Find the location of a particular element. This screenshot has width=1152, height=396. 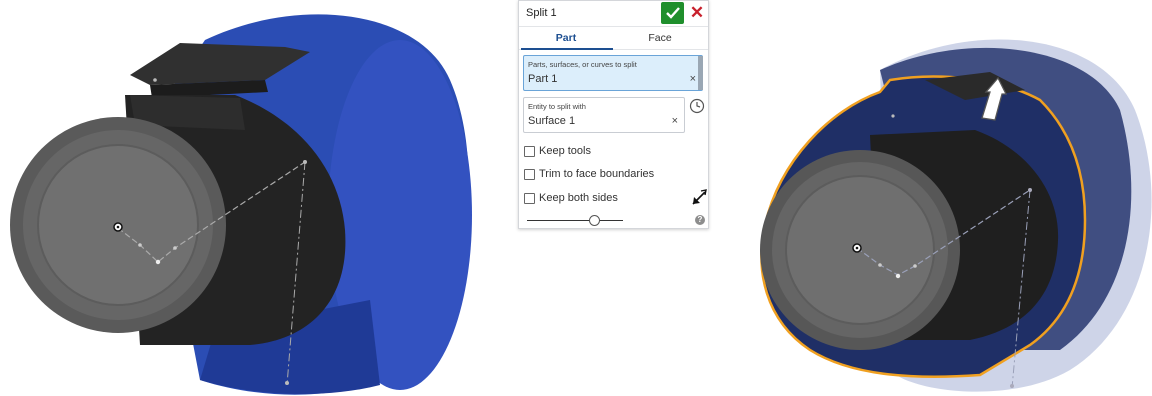

keep-tools-label: Keep tools is located at coordinates (565, 151).